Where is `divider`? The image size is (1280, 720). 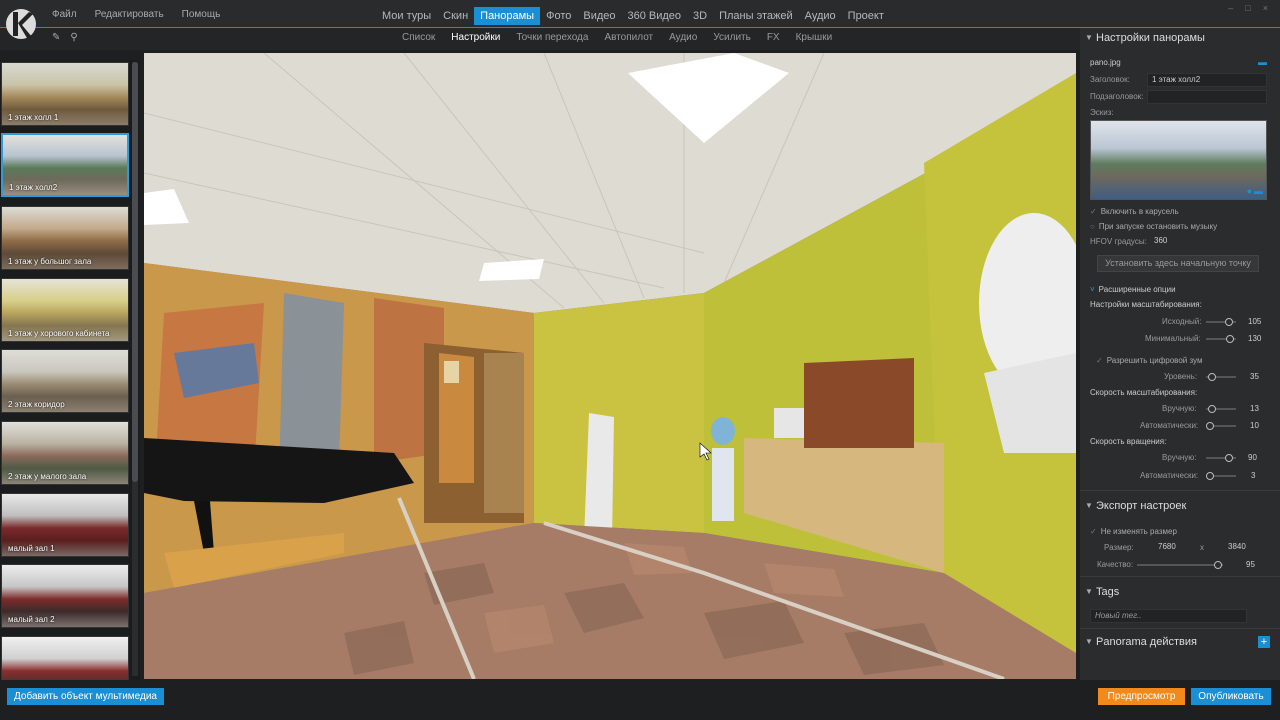
divider is located at coordinates (1180, 576).